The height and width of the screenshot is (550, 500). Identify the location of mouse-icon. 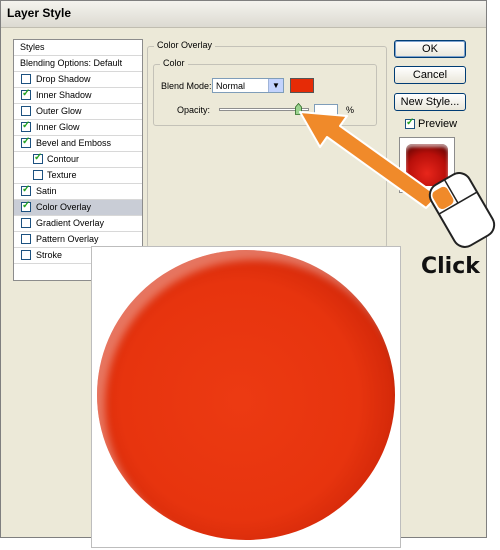
(462, 210).